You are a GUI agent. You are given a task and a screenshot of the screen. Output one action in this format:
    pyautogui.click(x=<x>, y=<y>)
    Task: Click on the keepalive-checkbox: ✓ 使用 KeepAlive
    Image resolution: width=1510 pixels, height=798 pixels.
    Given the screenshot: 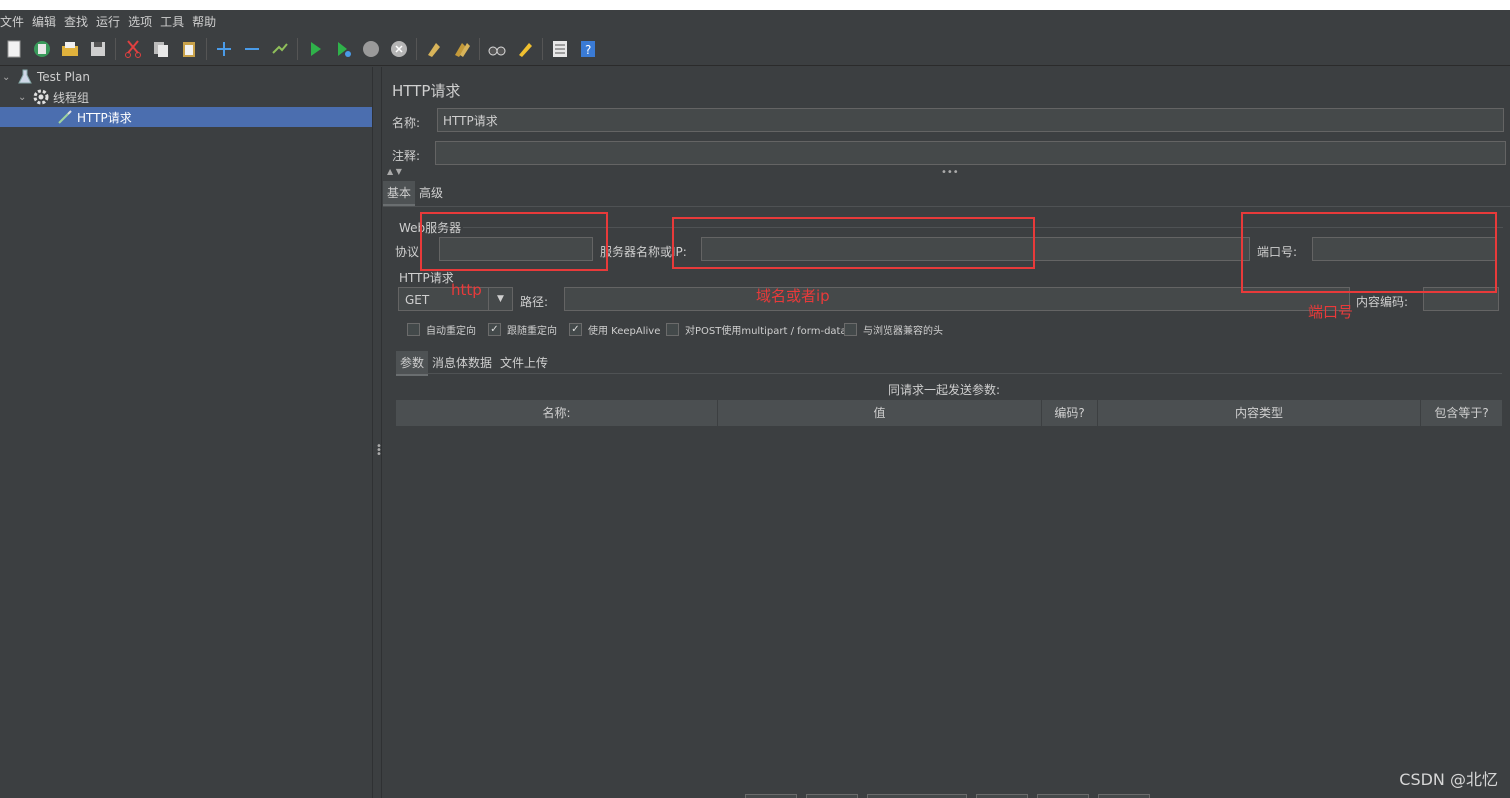 What is the action you would take?
    pyautogui.click(x=614, y=329)
    